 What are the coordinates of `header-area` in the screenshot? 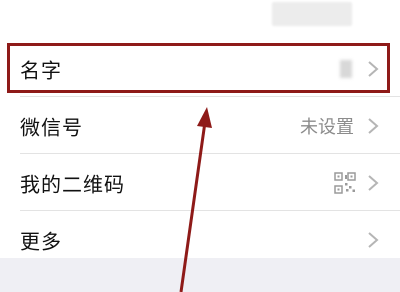 It's located at (200, 20).